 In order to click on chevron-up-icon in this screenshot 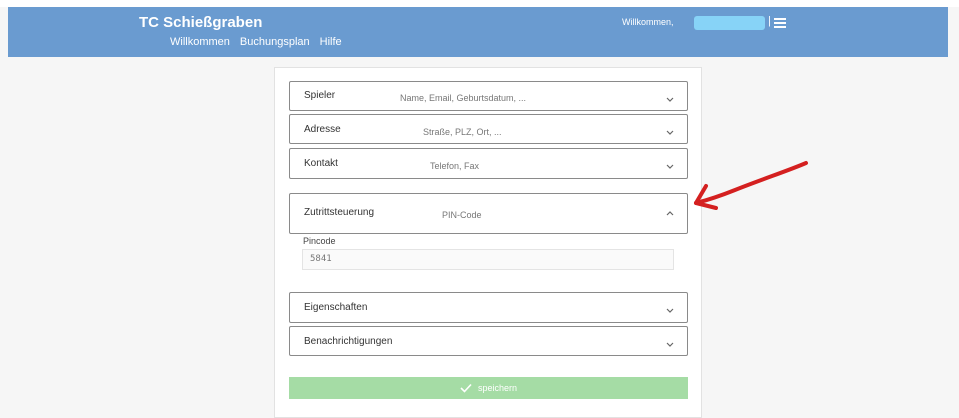, I will do `click(670, 213)`.